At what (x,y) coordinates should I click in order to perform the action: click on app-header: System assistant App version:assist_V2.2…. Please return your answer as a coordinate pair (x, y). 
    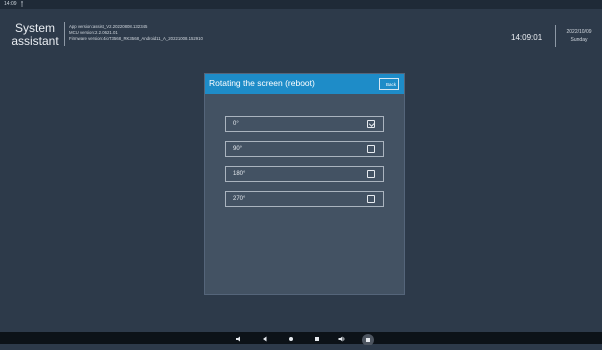
    Looking at the image, I should click on (301, 39).